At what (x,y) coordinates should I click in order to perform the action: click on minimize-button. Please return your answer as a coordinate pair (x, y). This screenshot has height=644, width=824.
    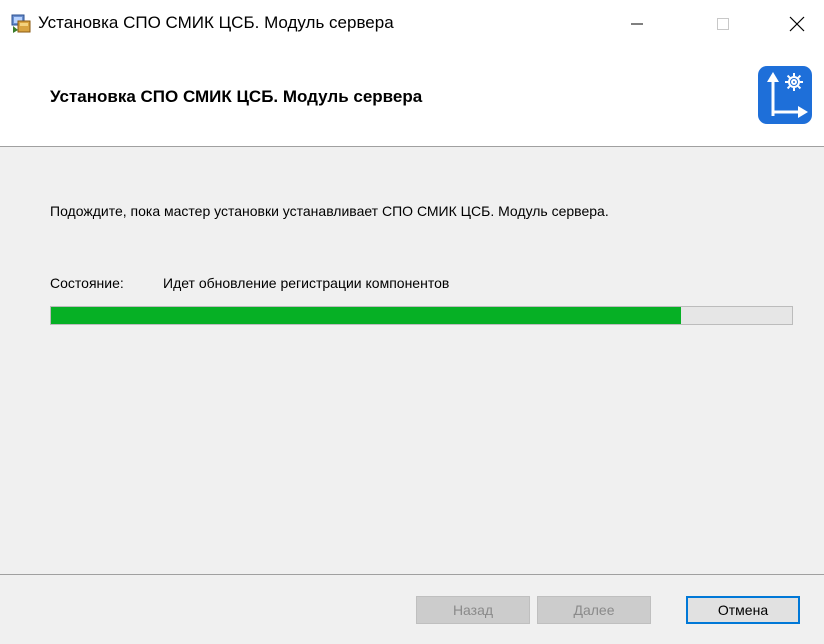
    Looking at the image, I should click on (637, 26).